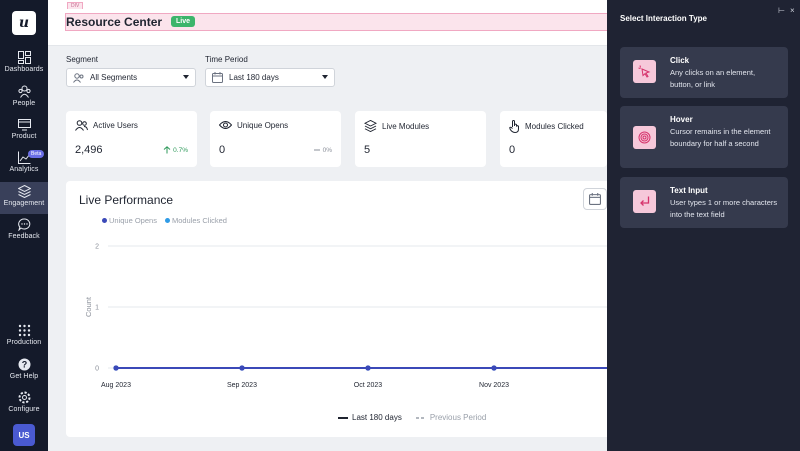 This screenshot has width=800, height=451. What do you see at coordinates (226, 59) in the screenshot?
I see `period-label: Time Period` at bounding box center [226, 59].